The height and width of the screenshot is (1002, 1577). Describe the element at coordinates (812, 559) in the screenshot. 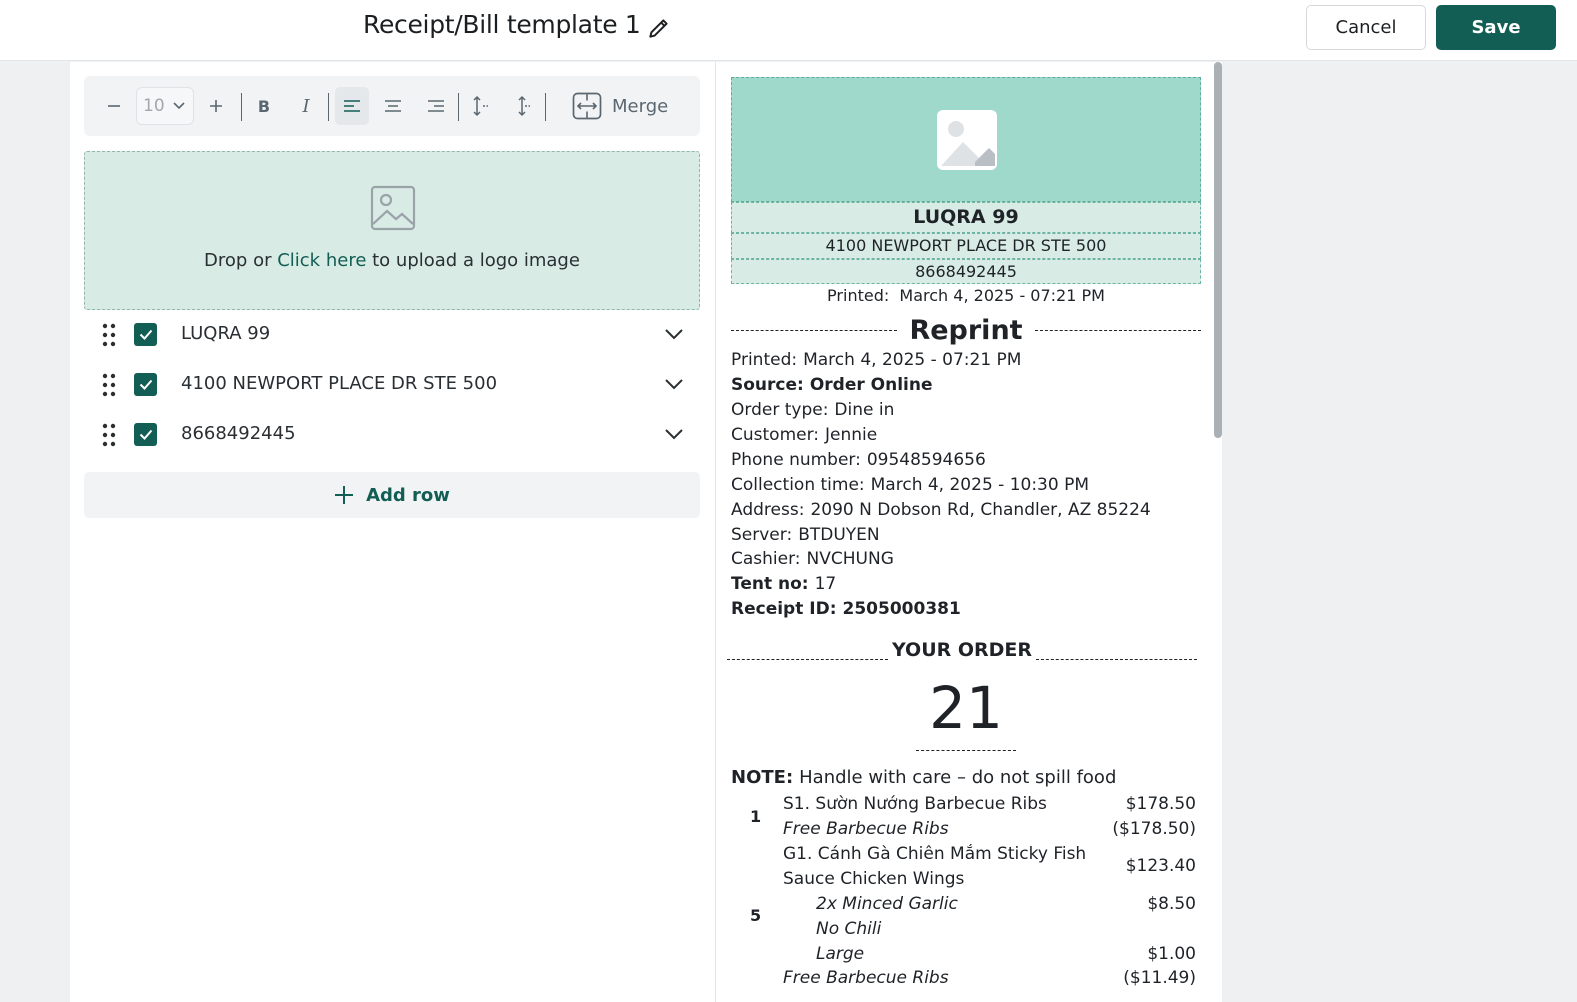

I see `field-cashier: Cashier: NVCHUNG` at that location.